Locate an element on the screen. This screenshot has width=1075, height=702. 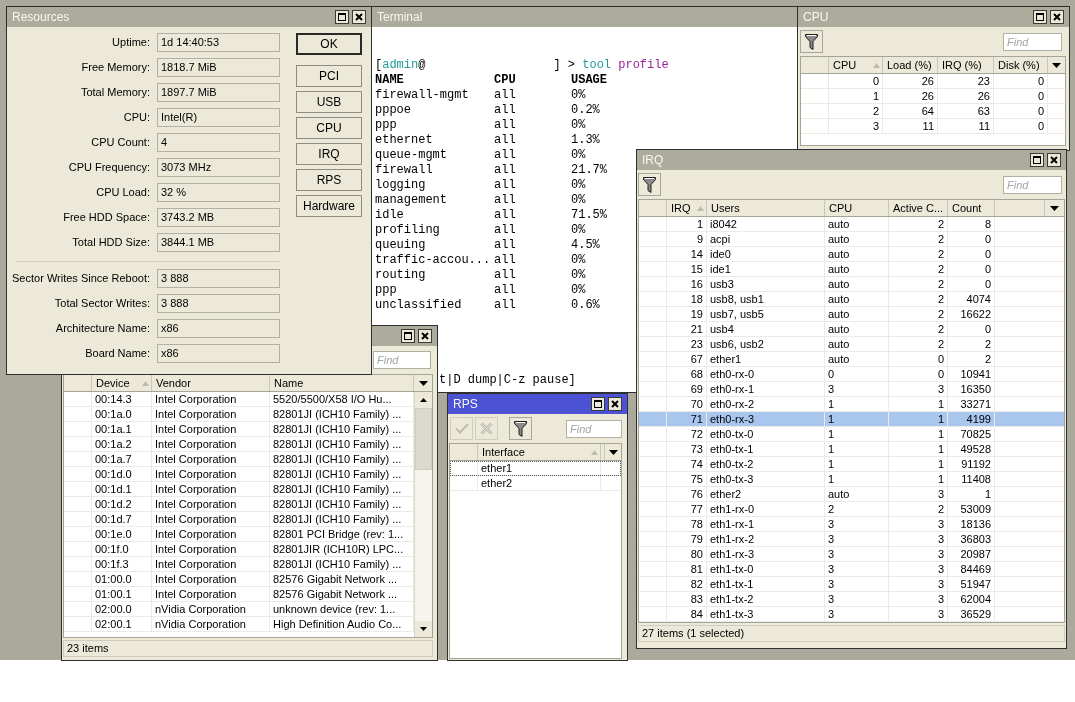
table-row: 19 usb7, usb5 auto 2 16622 is located at coordinates (851, 314).